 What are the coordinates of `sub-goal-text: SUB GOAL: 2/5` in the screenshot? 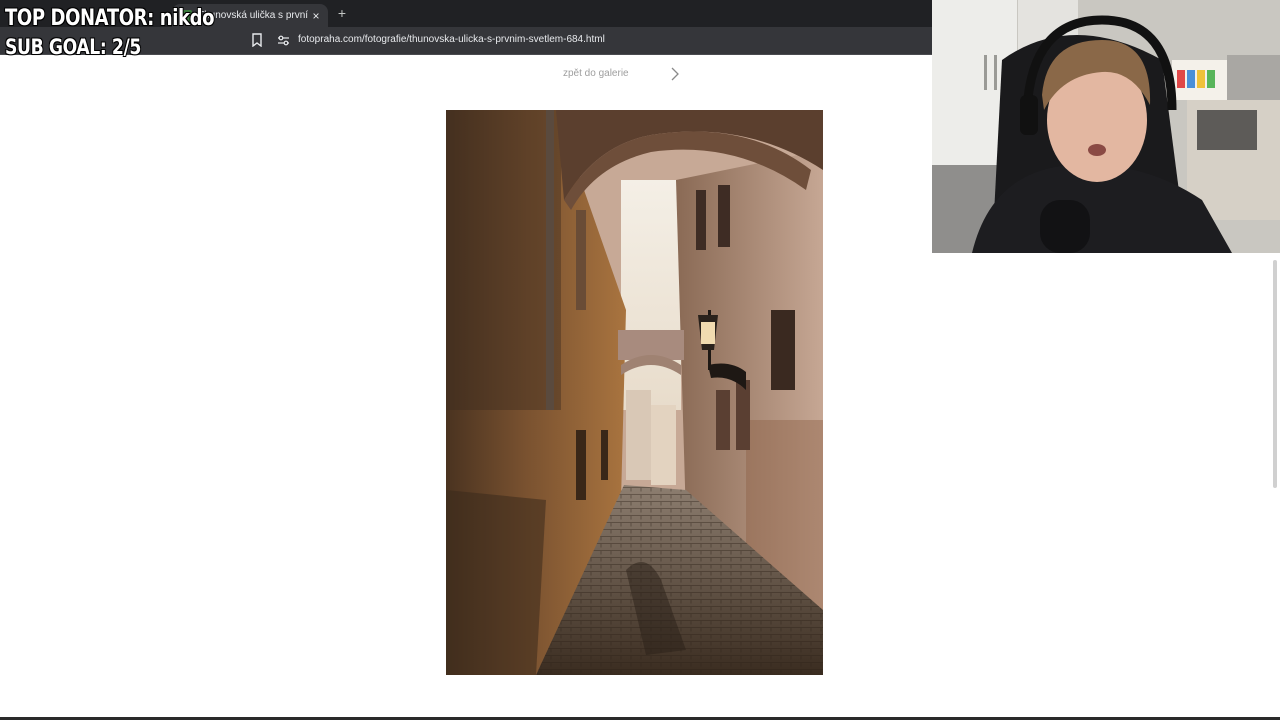 It's located at (73, 47).